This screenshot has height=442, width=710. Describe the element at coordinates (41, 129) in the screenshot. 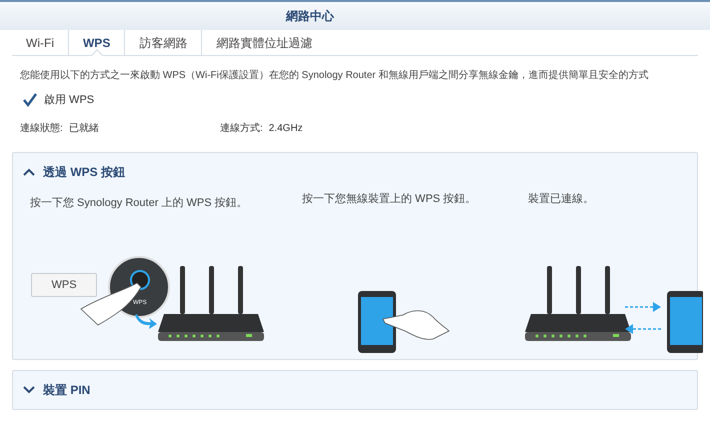

I see `status-label: 連線狀態:` at that location.